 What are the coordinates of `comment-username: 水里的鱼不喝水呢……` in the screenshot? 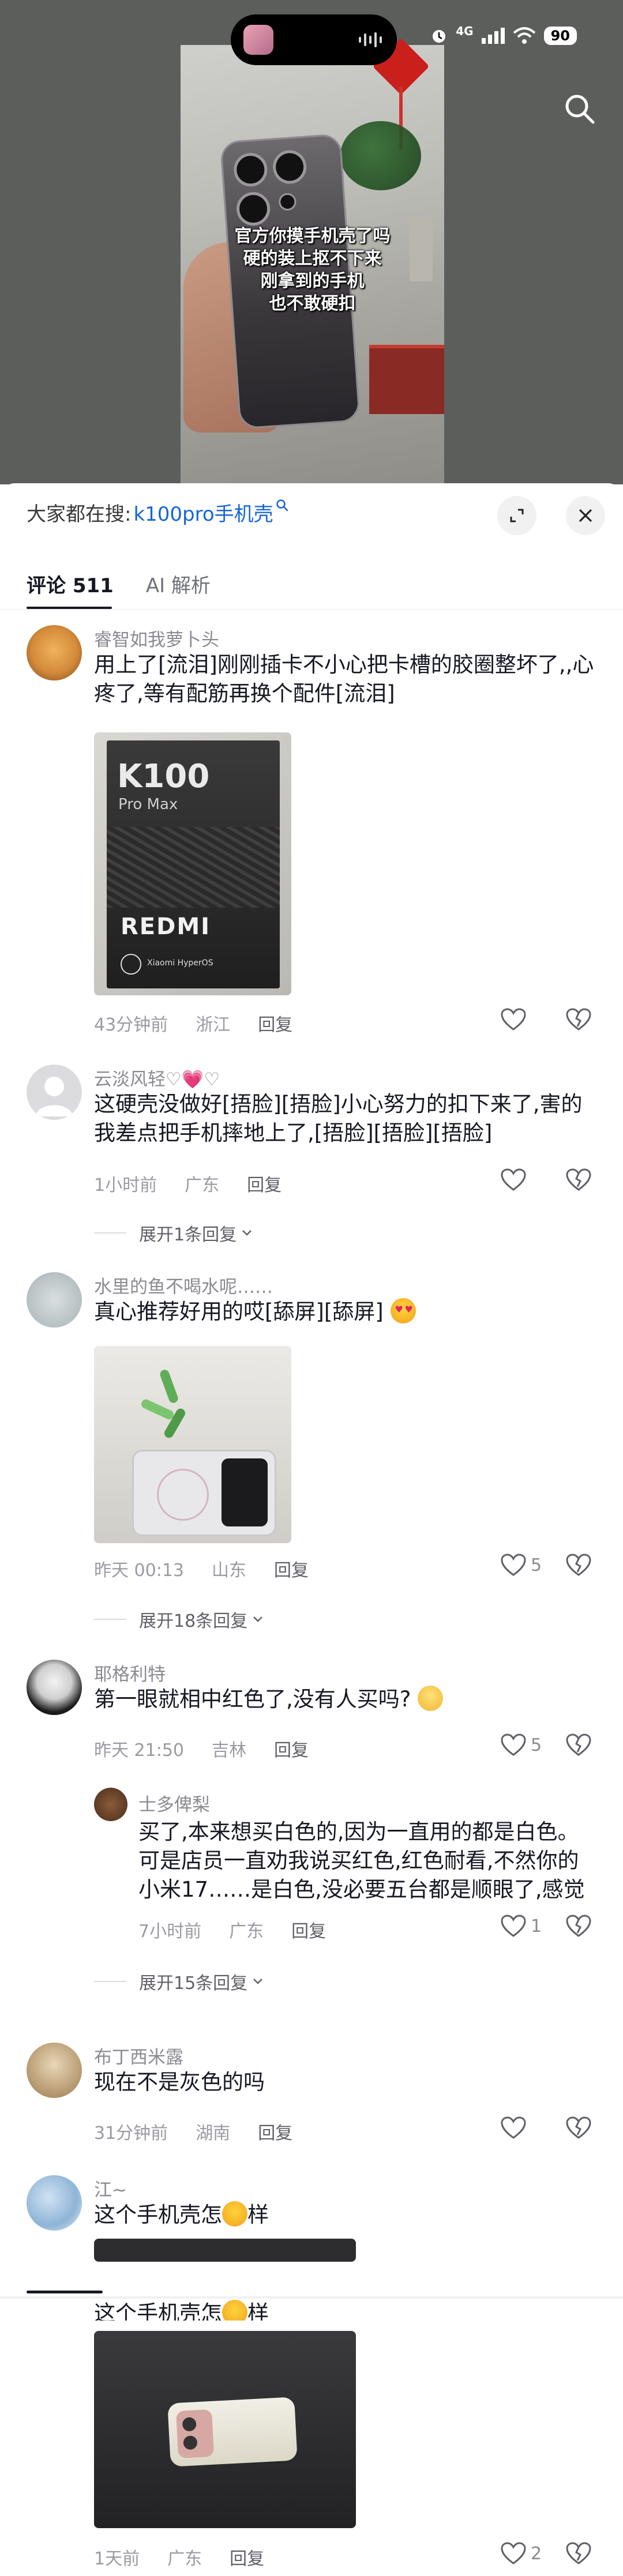 It's located at (183, 1285).